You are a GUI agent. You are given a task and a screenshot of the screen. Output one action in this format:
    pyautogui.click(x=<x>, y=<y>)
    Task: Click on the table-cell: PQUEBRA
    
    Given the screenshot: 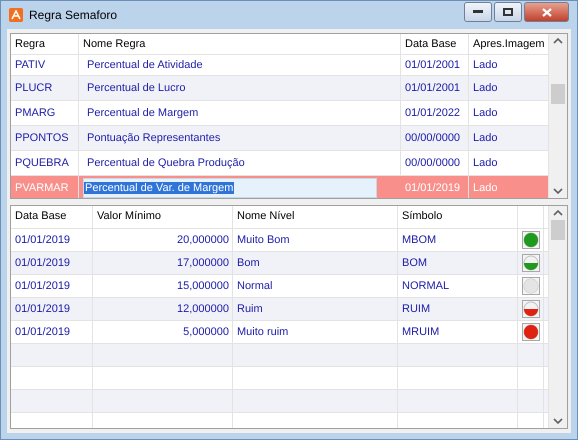 What is the action you would take?
    pyautogui.click(x=45, y=163)
    